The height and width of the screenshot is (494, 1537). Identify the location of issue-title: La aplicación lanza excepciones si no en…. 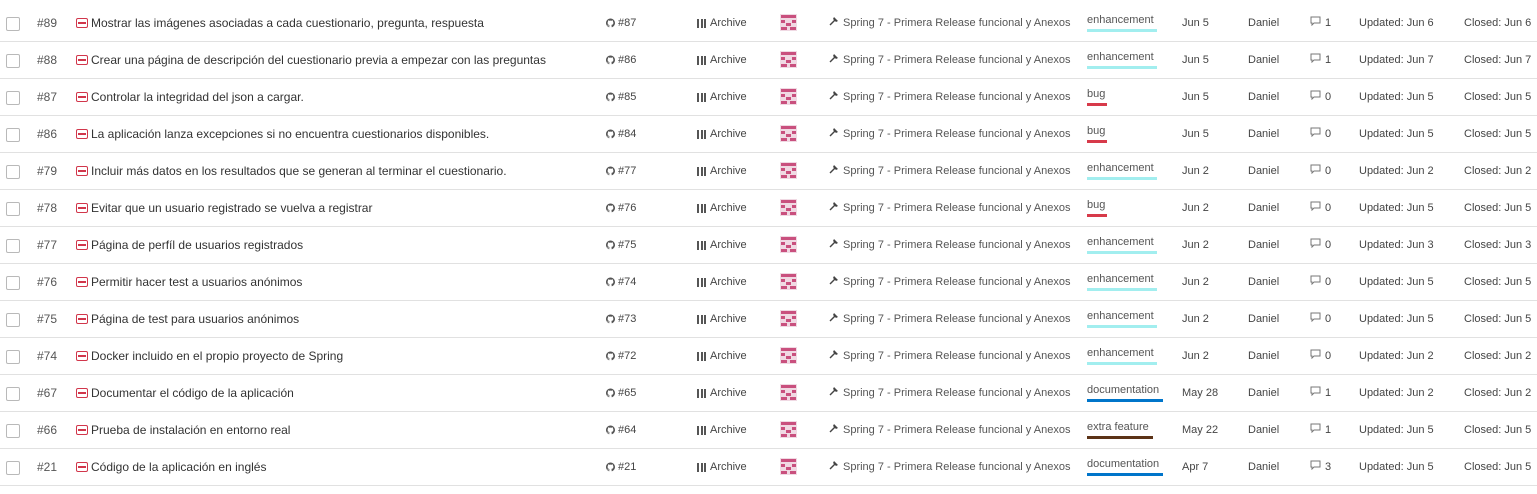
(333, 134).